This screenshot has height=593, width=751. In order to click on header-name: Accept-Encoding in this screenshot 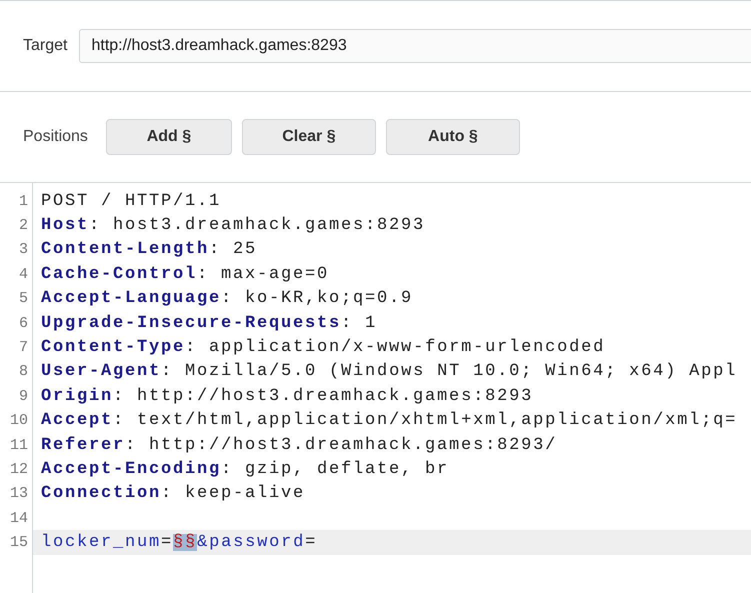, I will do `click(131, 469)`.